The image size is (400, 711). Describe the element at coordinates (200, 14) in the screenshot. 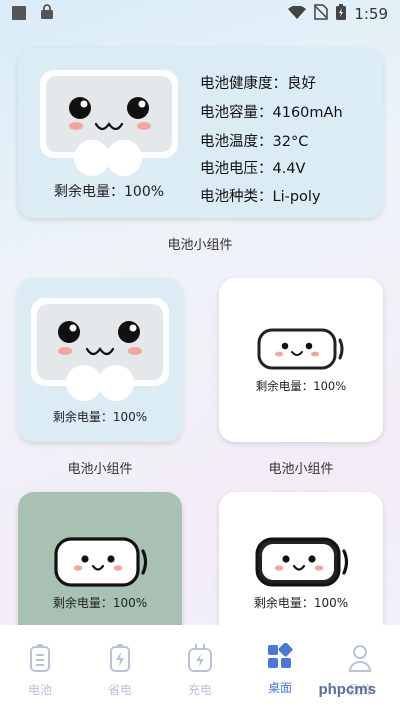

I see `status-bar: 1:59` at that location.